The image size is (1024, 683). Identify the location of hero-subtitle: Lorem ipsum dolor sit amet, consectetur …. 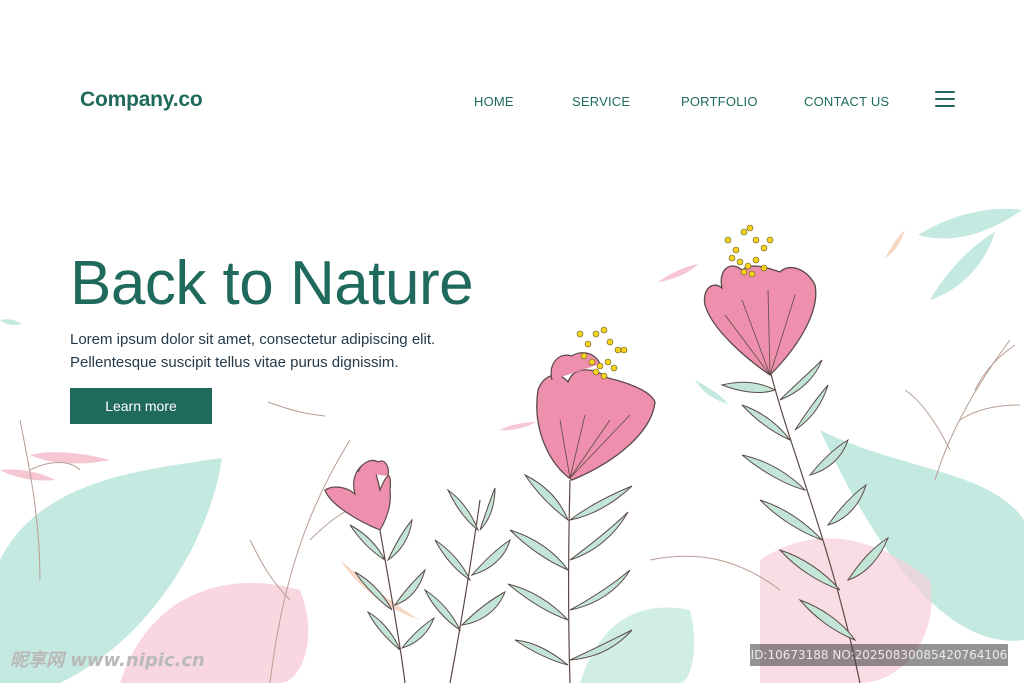
(252, 351).